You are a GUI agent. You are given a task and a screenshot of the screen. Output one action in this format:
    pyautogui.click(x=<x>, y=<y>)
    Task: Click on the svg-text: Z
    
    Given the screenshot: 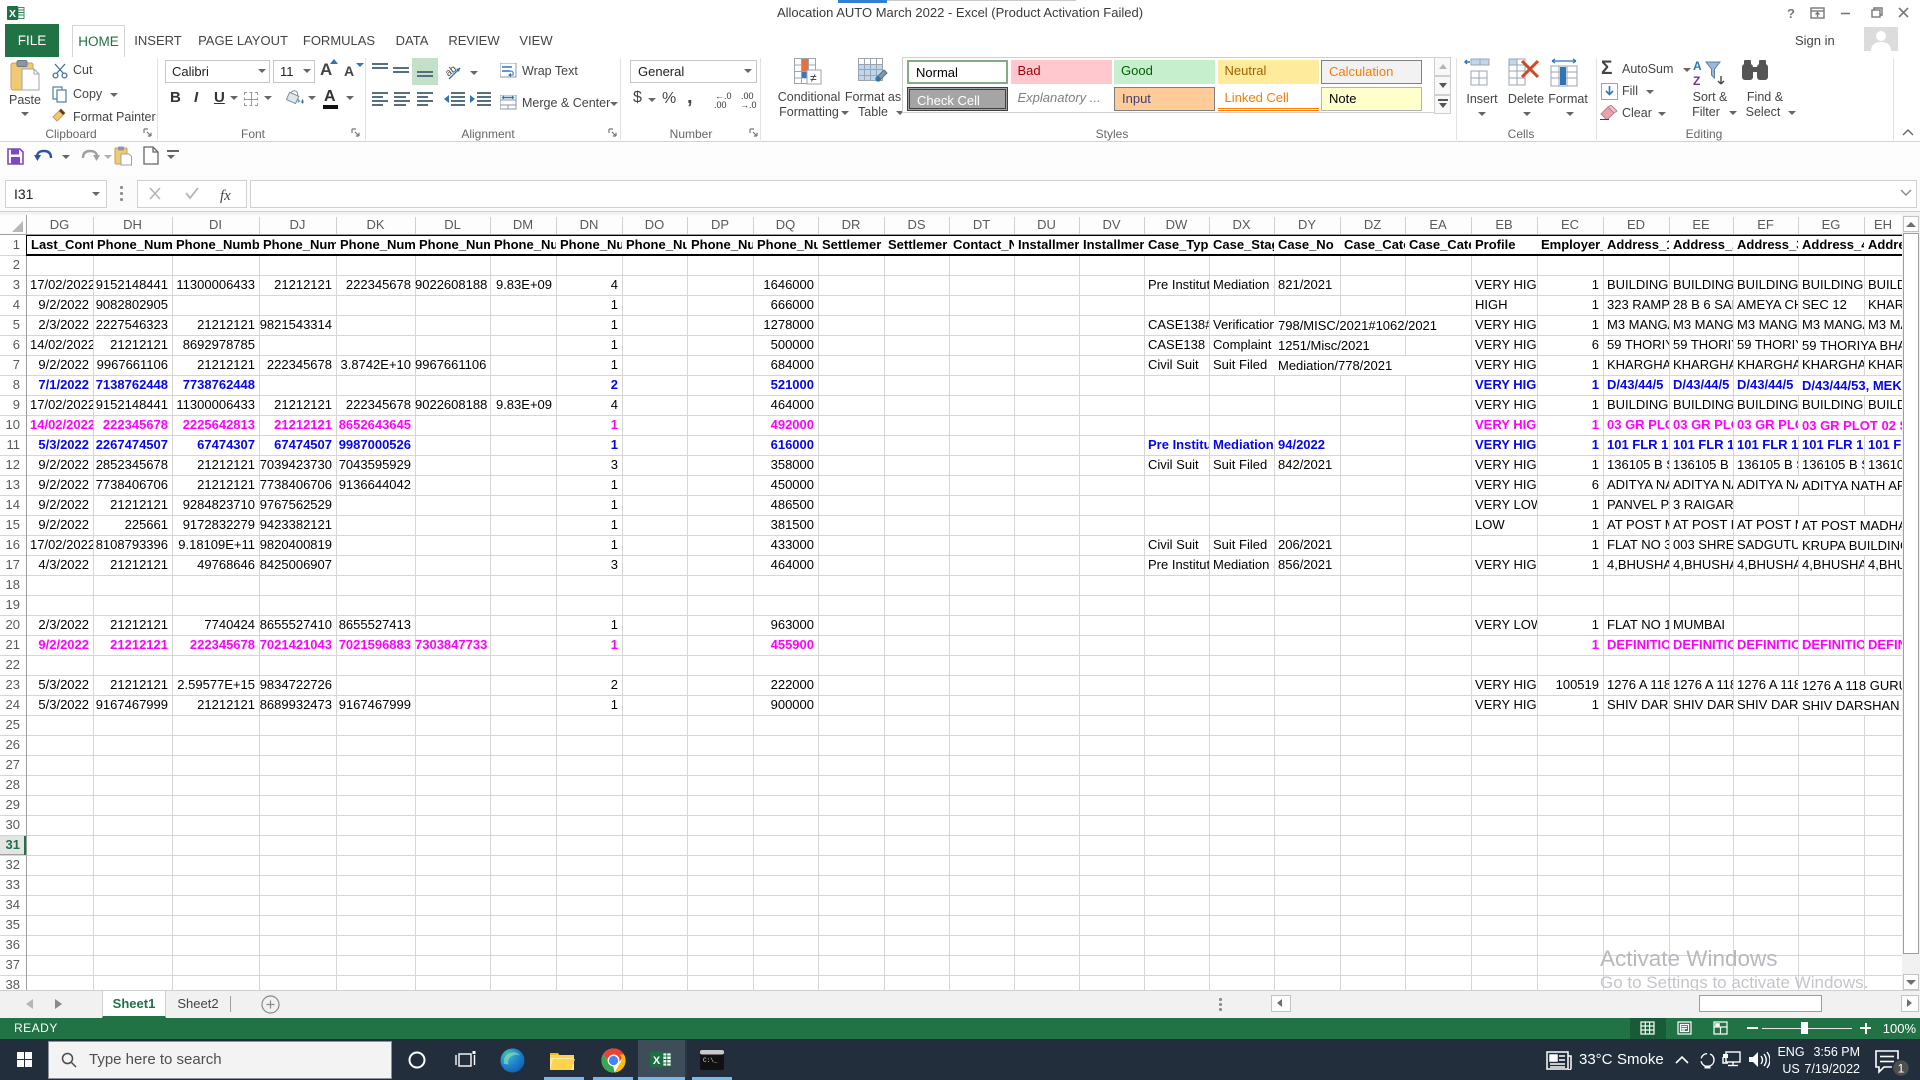 What is the action you would take?
    pyautogui.click(x=1696, y=81)
    